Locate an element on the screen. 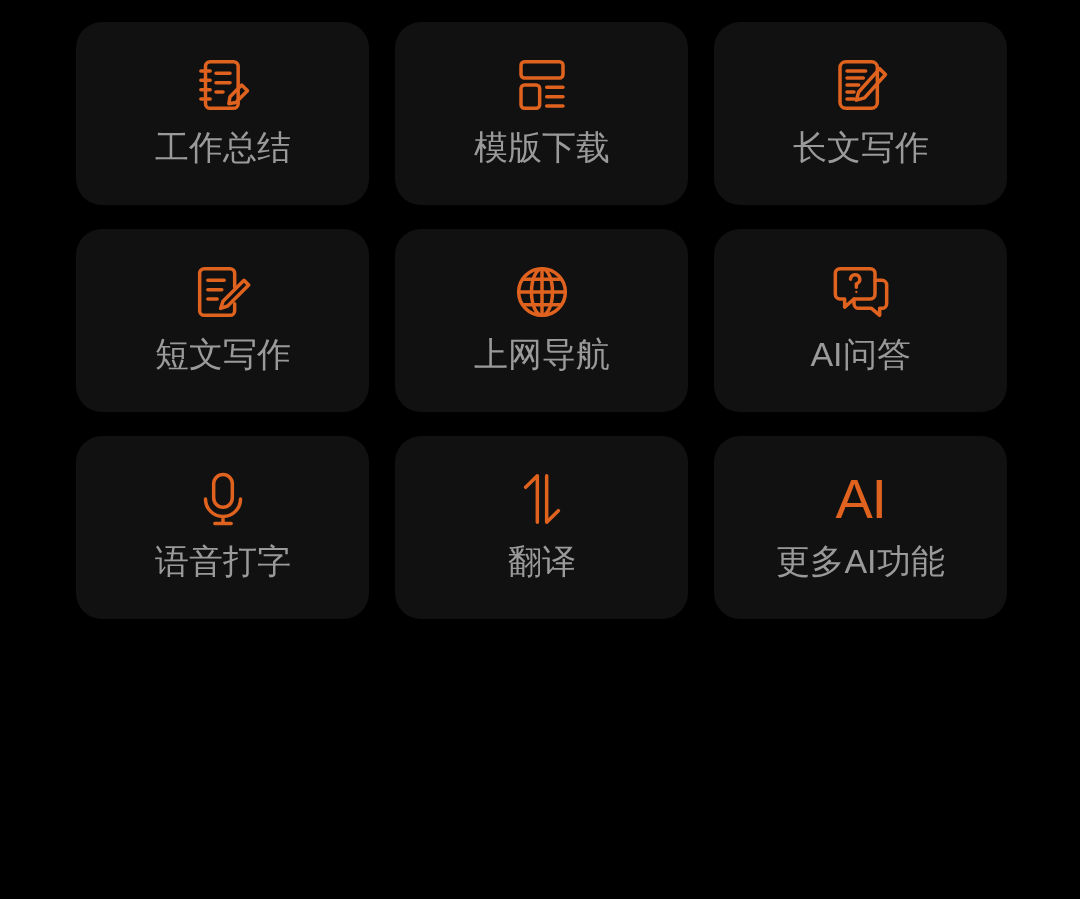  feature-tile: AI 更多AI功能 is located at coordinates (860, 527).